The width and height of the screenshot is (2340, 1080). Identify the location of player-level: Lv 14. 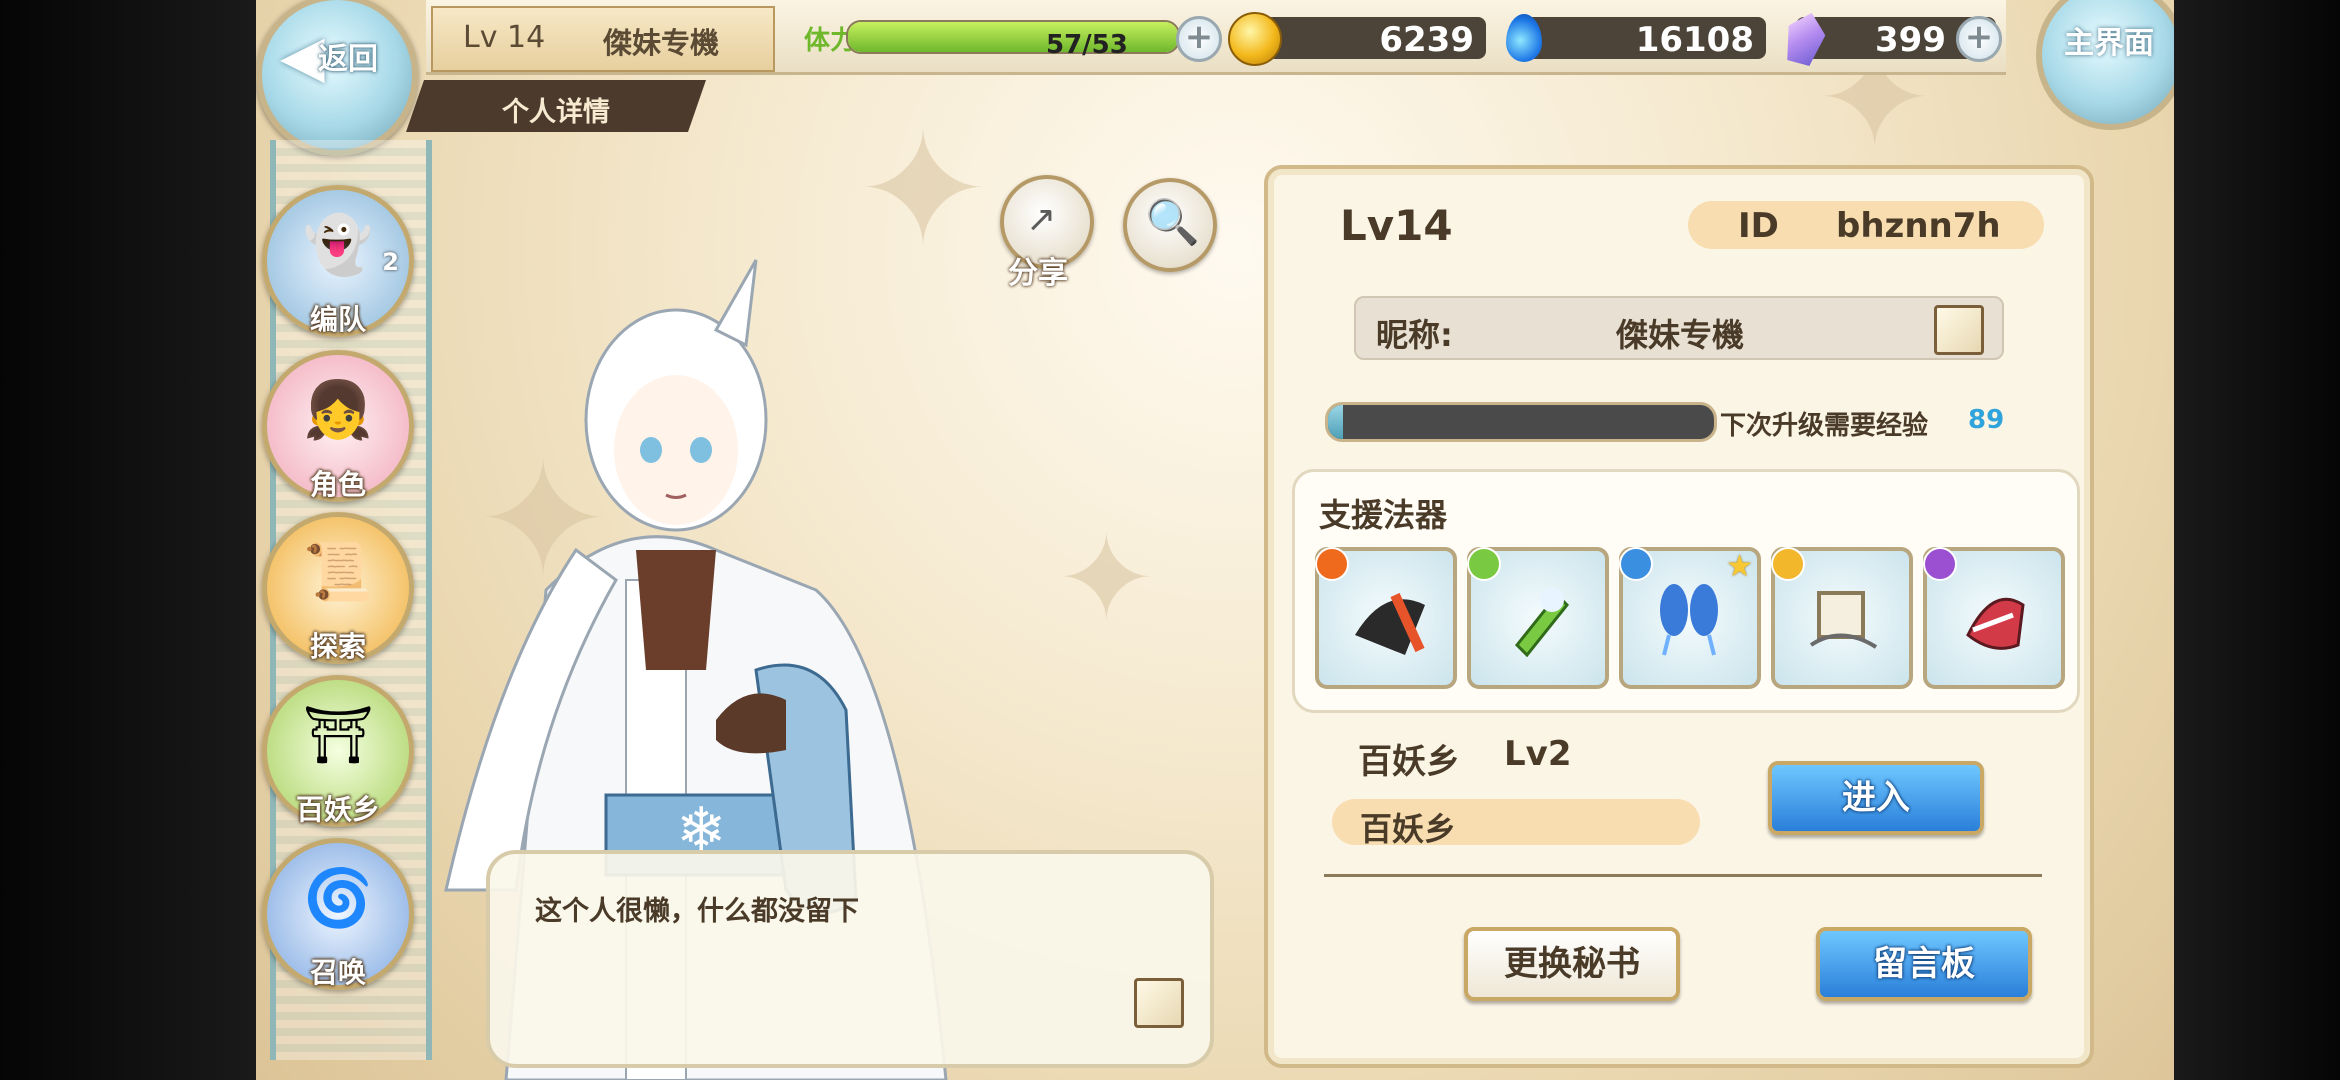
(504, 37).